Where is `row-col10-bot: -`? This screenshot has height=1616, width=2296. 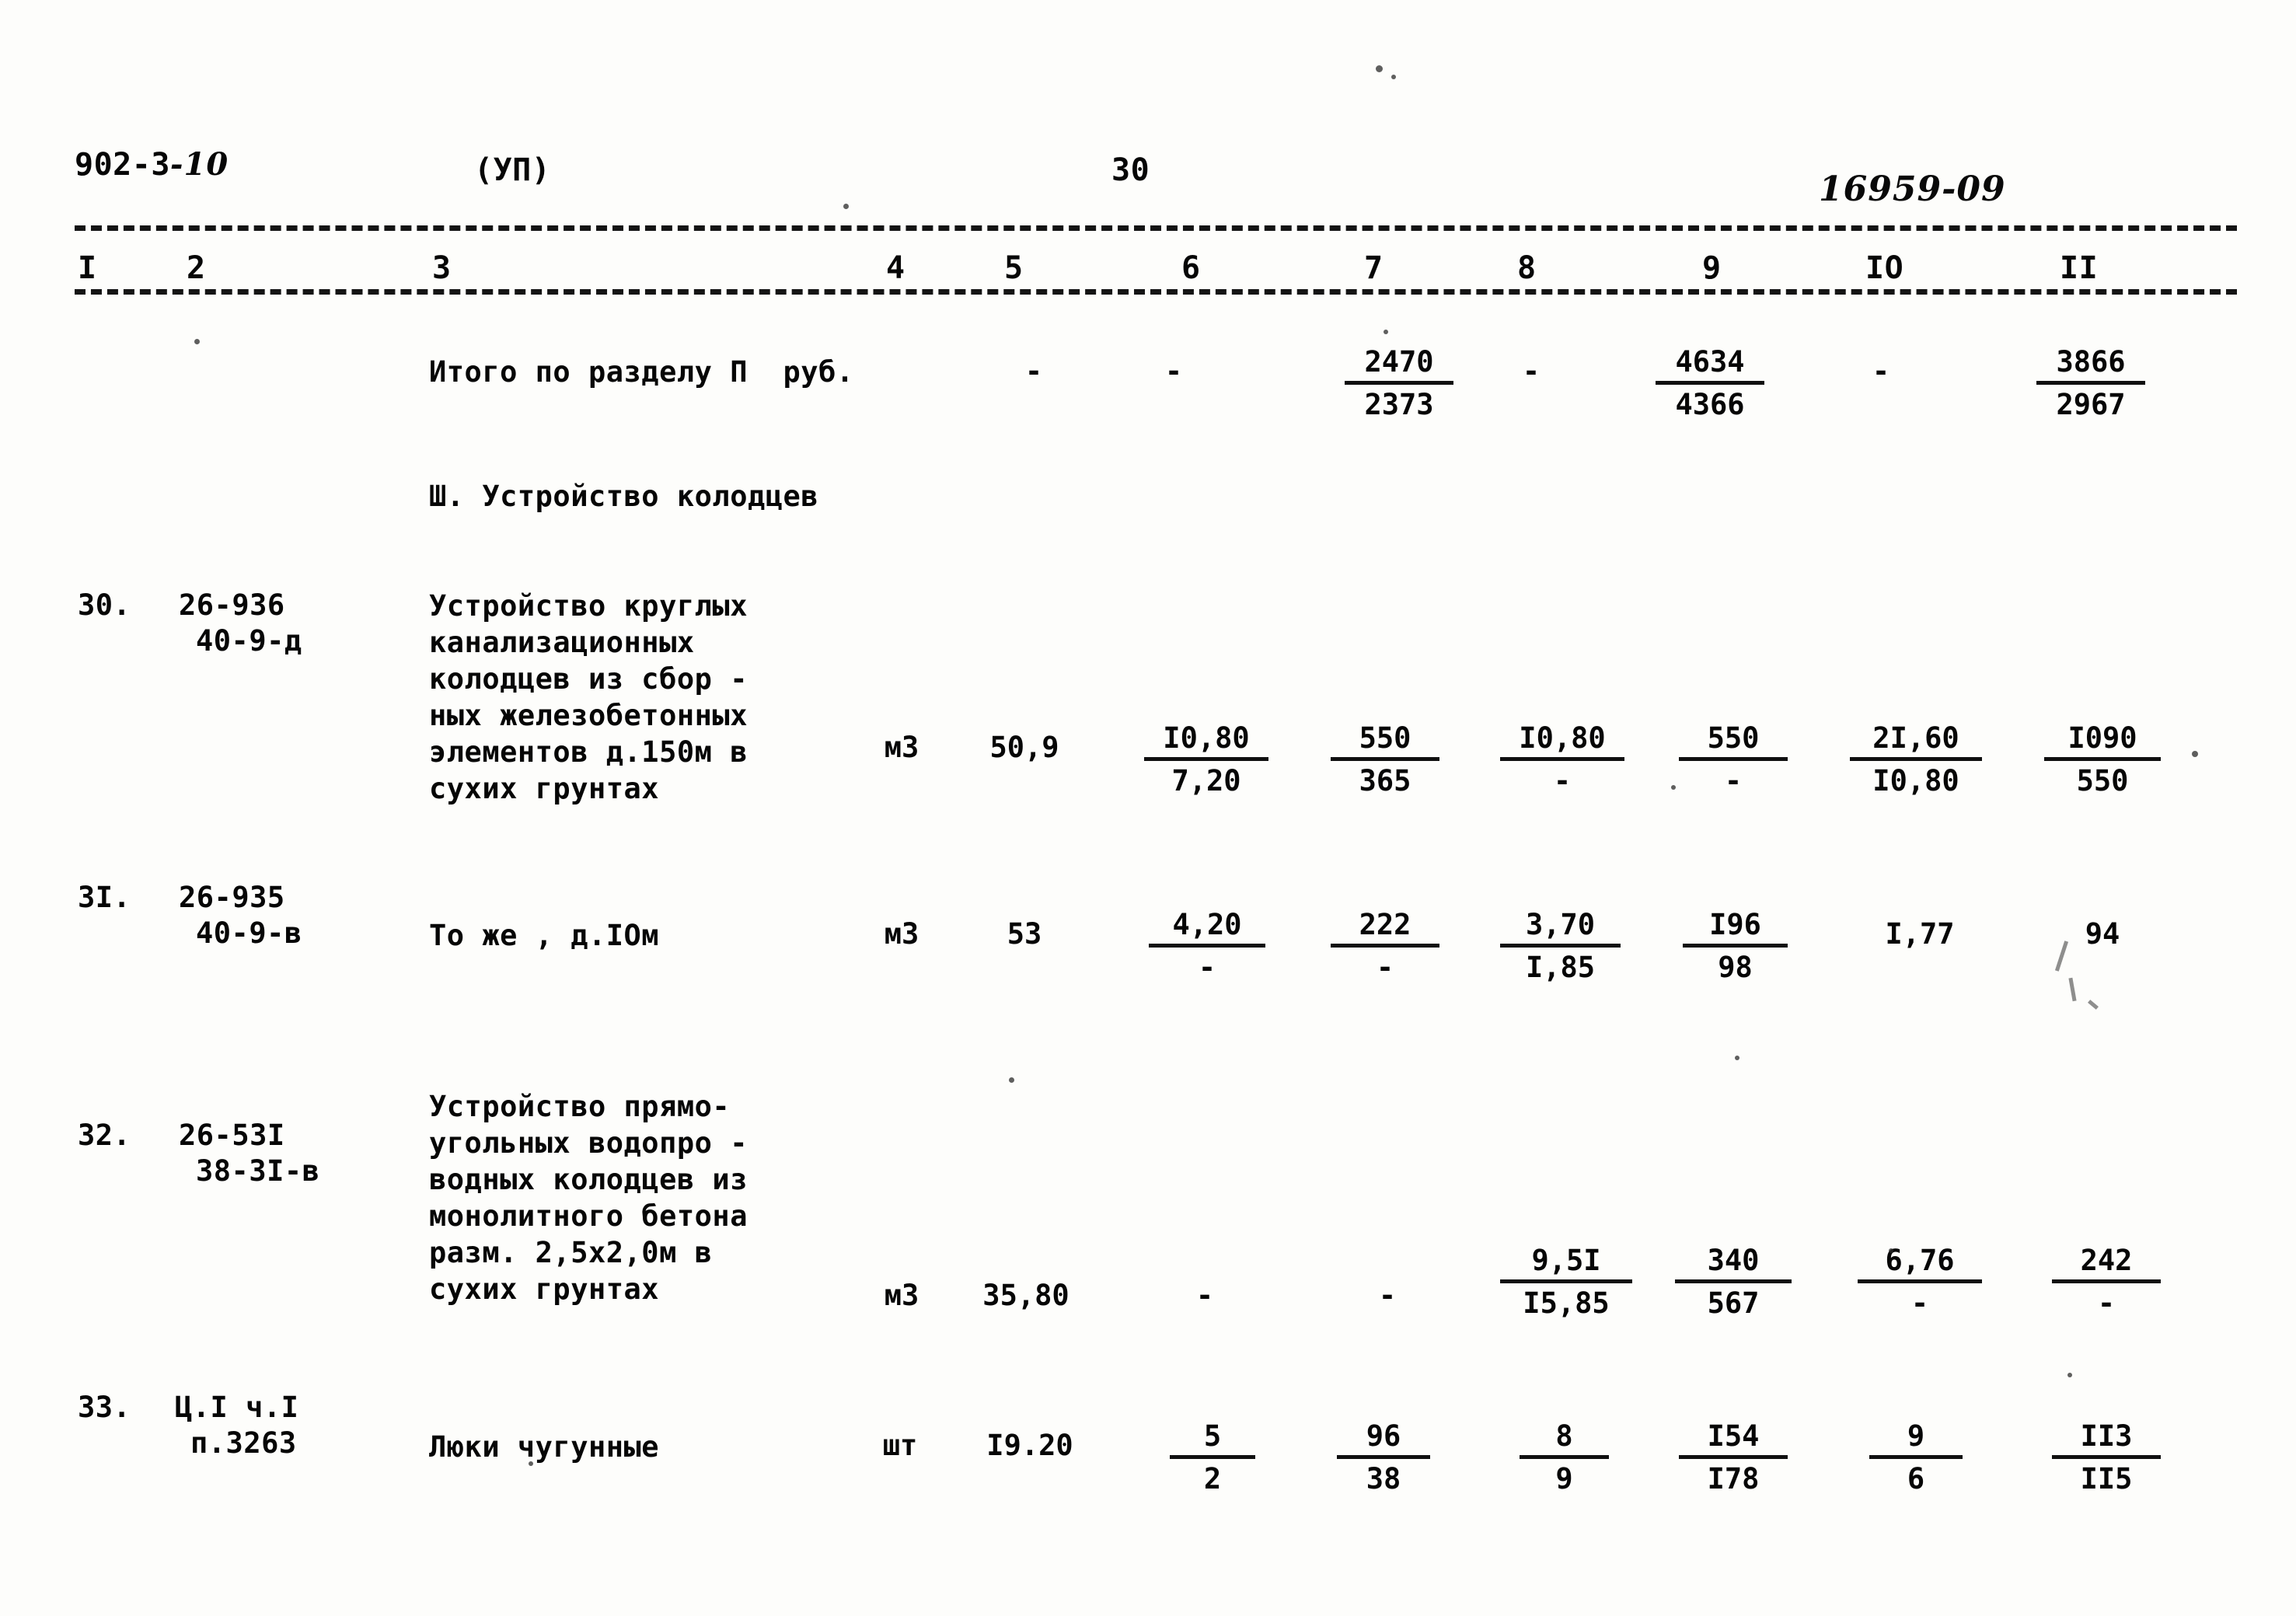 row-col10-bot: - is located at coordinates (1919, 1303).